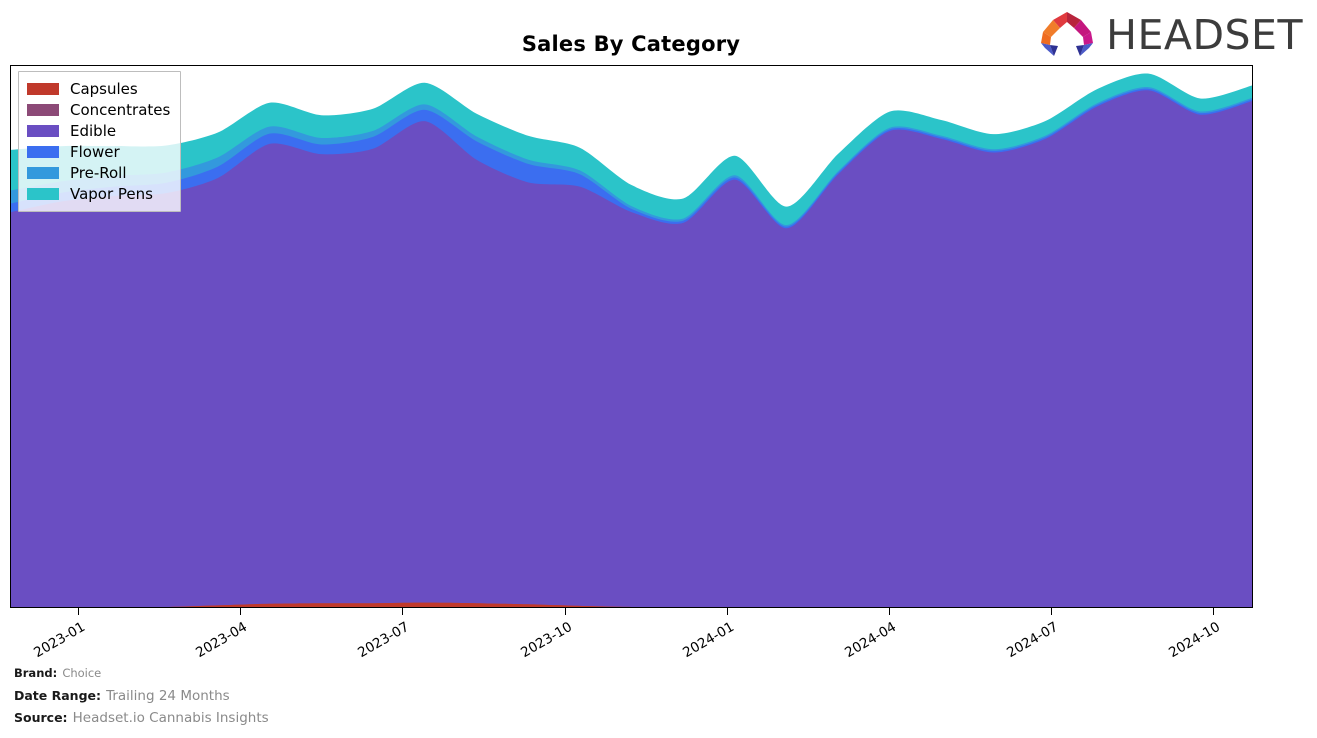  I want to click on legend-label-concentrates: Concentrates, so click(120, 109).